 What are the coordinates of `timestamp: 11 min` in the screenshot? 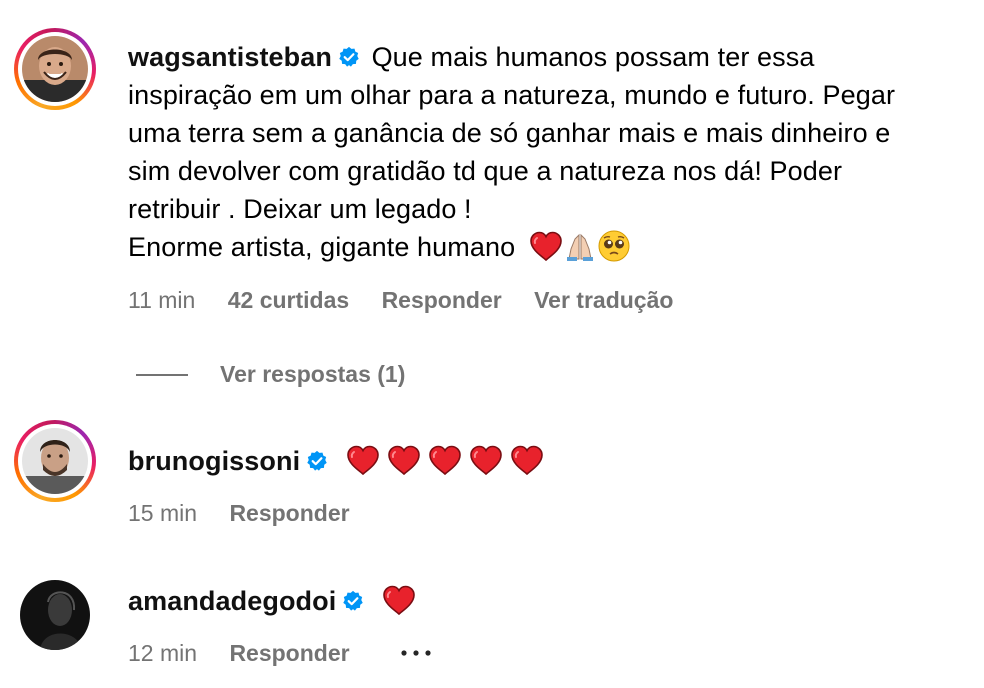 It's located at (162, 300).